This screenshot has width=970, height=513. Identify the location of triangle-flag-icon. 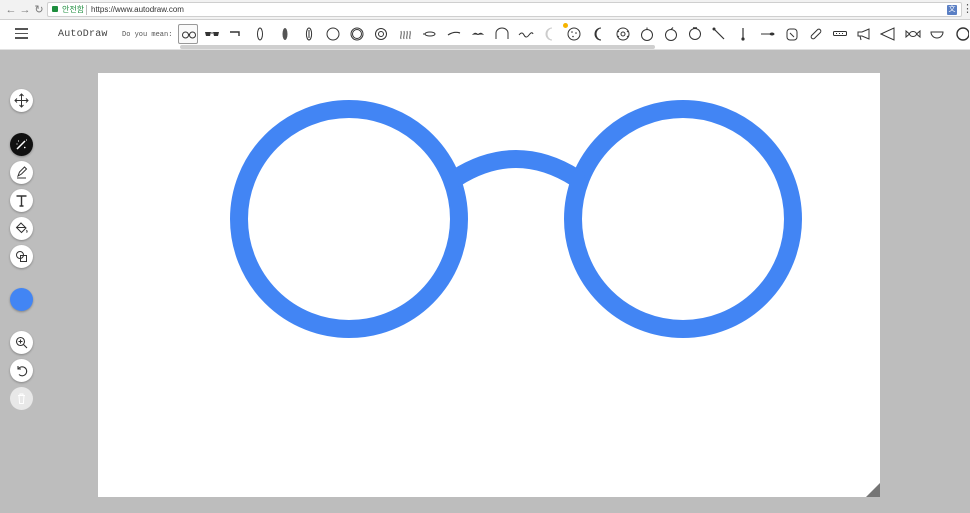
(887, 34).